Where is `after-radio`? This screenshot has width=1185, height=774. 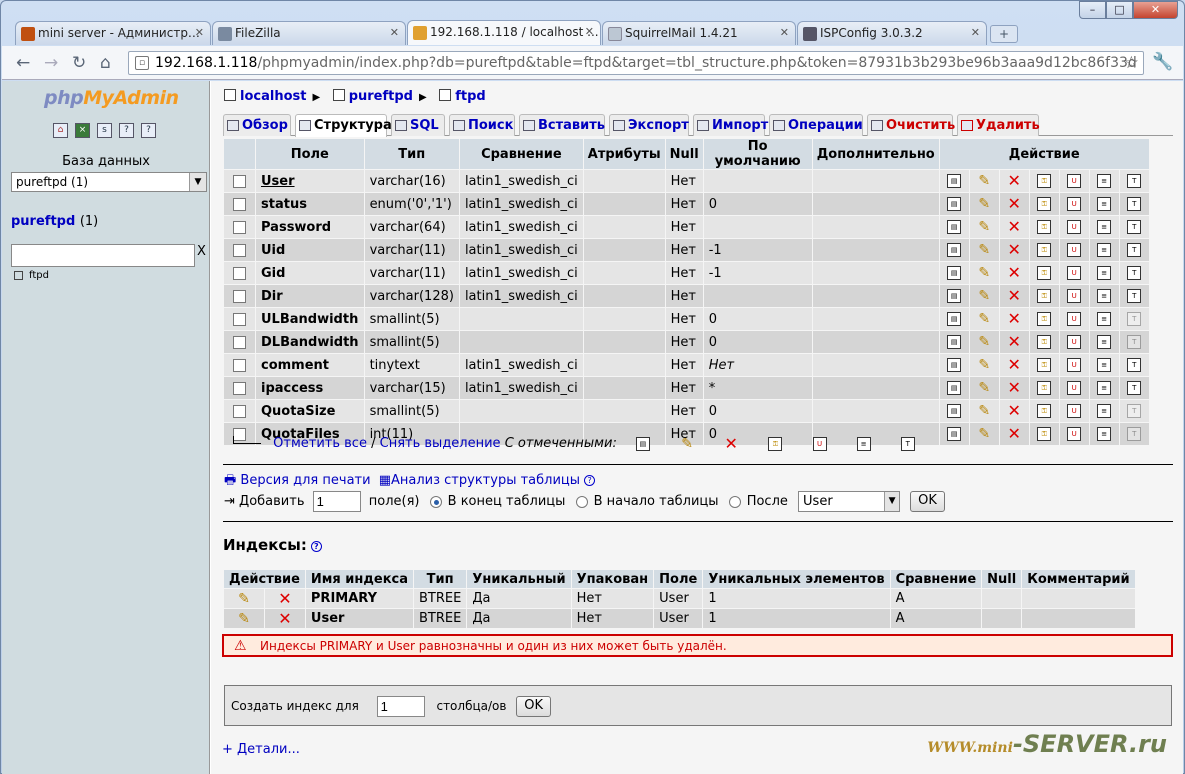 after-radio is located at coordinates (734, 501).